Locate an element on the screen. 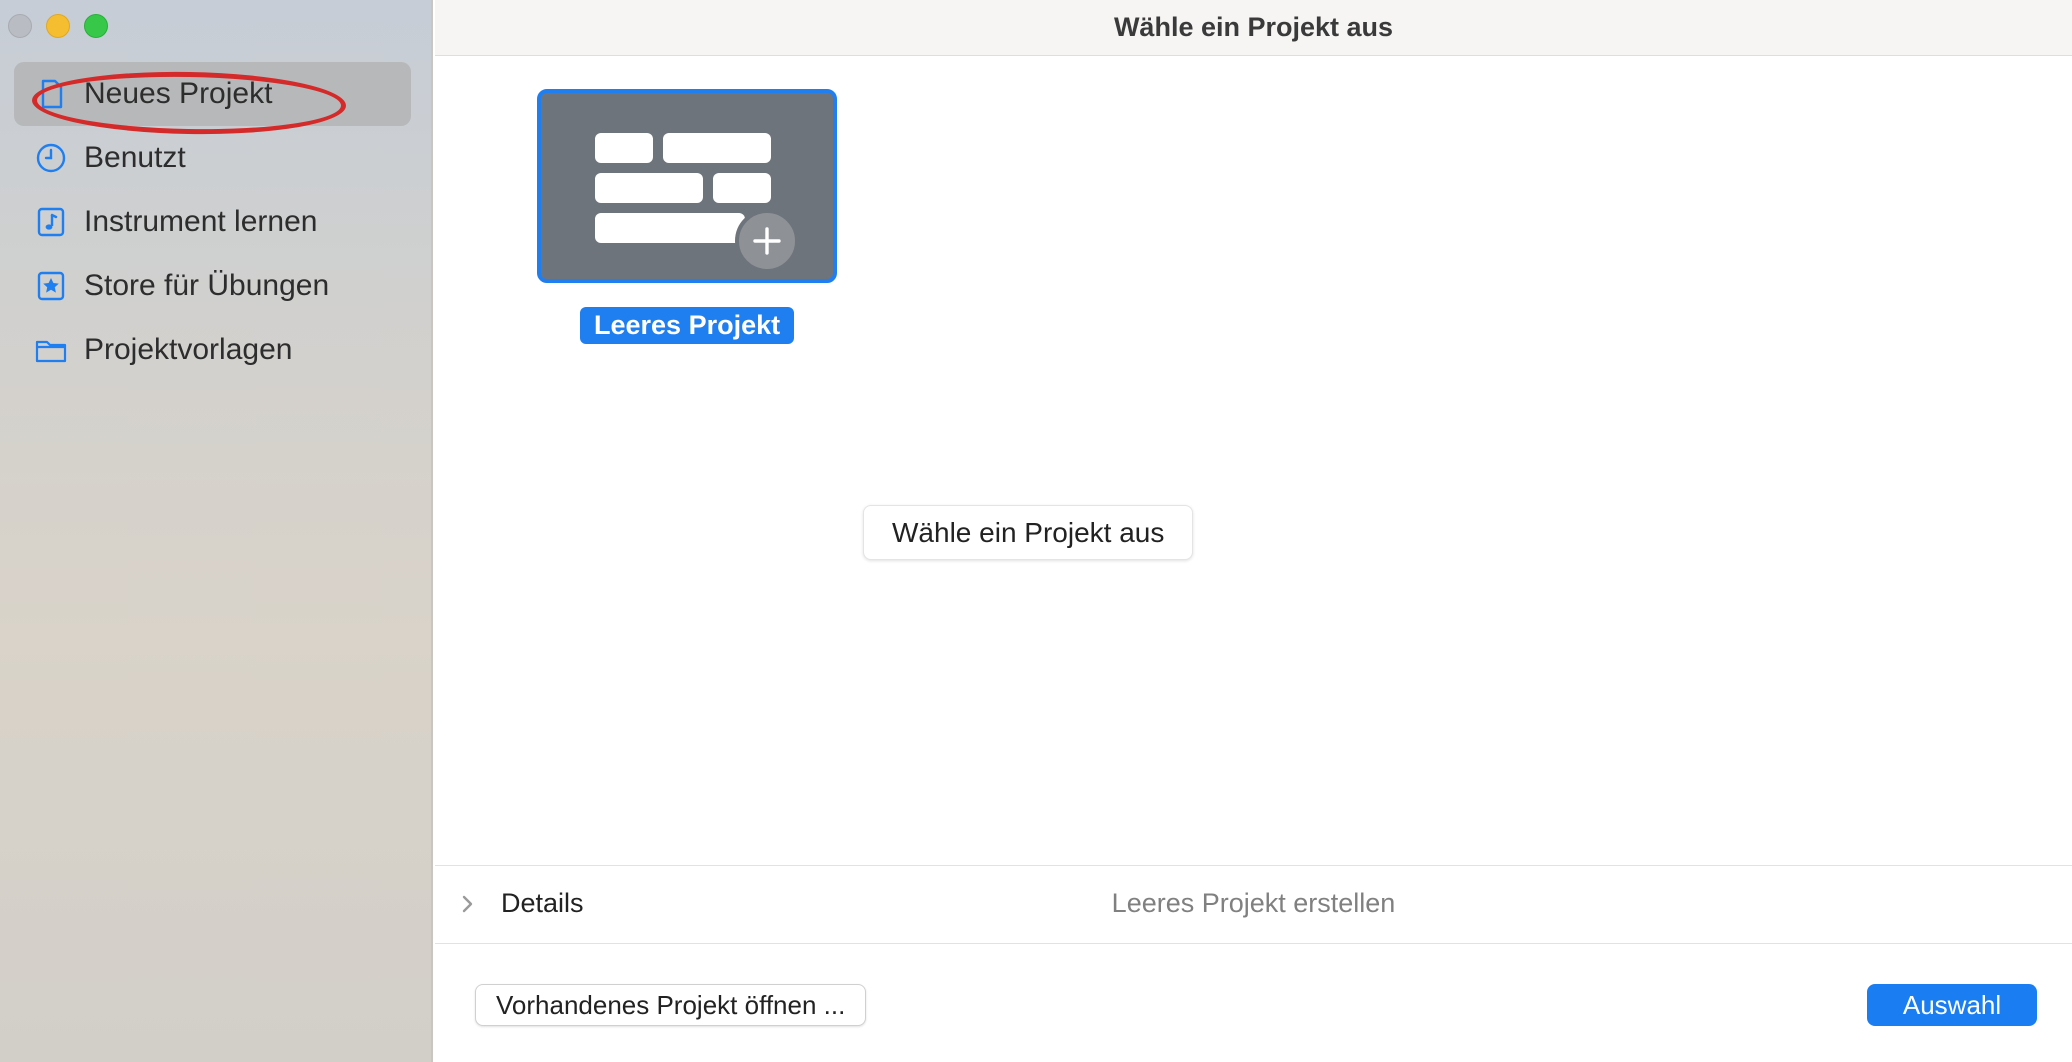 The height and width of the screenshot is (1062, 2072). music-note-icon is located at coordinates (51, 222).